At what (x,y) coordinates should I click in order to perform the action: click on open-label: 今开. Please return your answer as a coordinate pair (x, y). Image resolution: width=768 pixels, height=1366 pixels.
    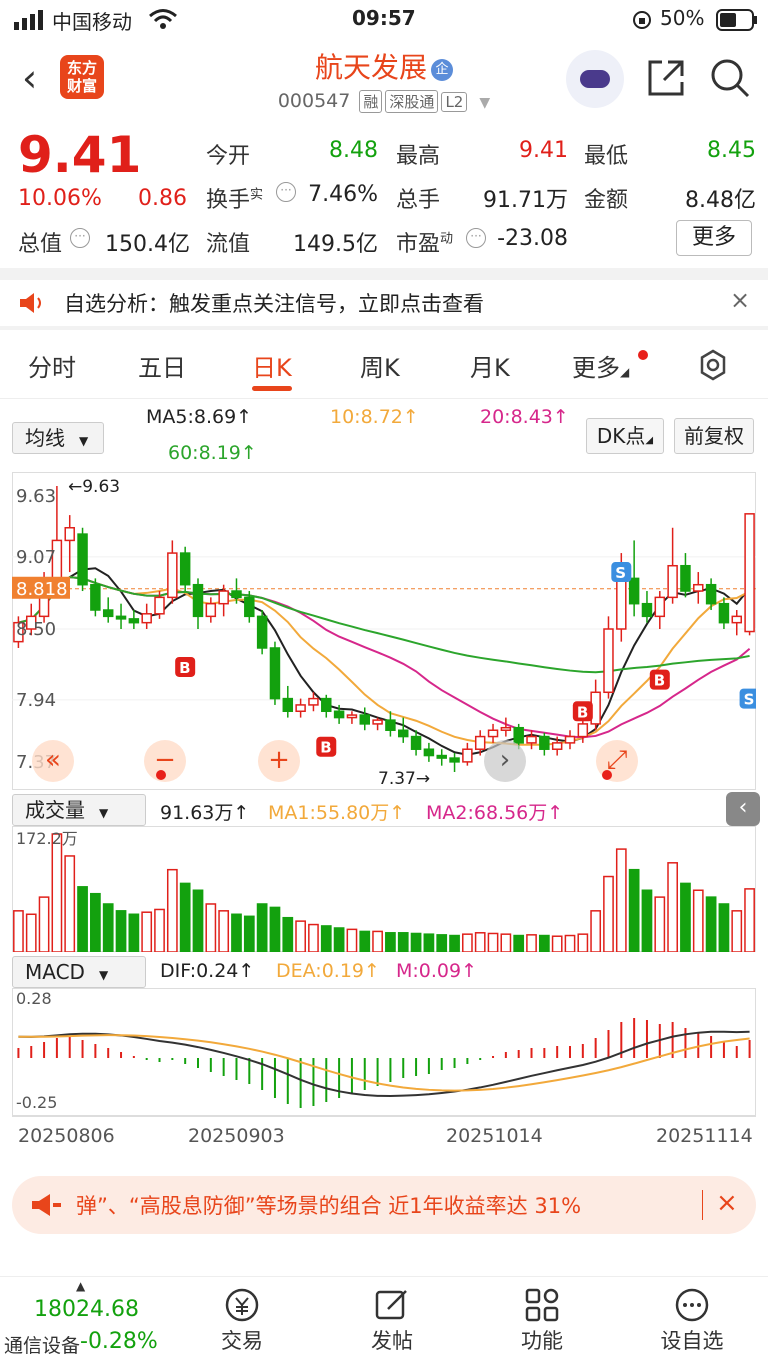
    Looking at the image, I should click on (228, 156).